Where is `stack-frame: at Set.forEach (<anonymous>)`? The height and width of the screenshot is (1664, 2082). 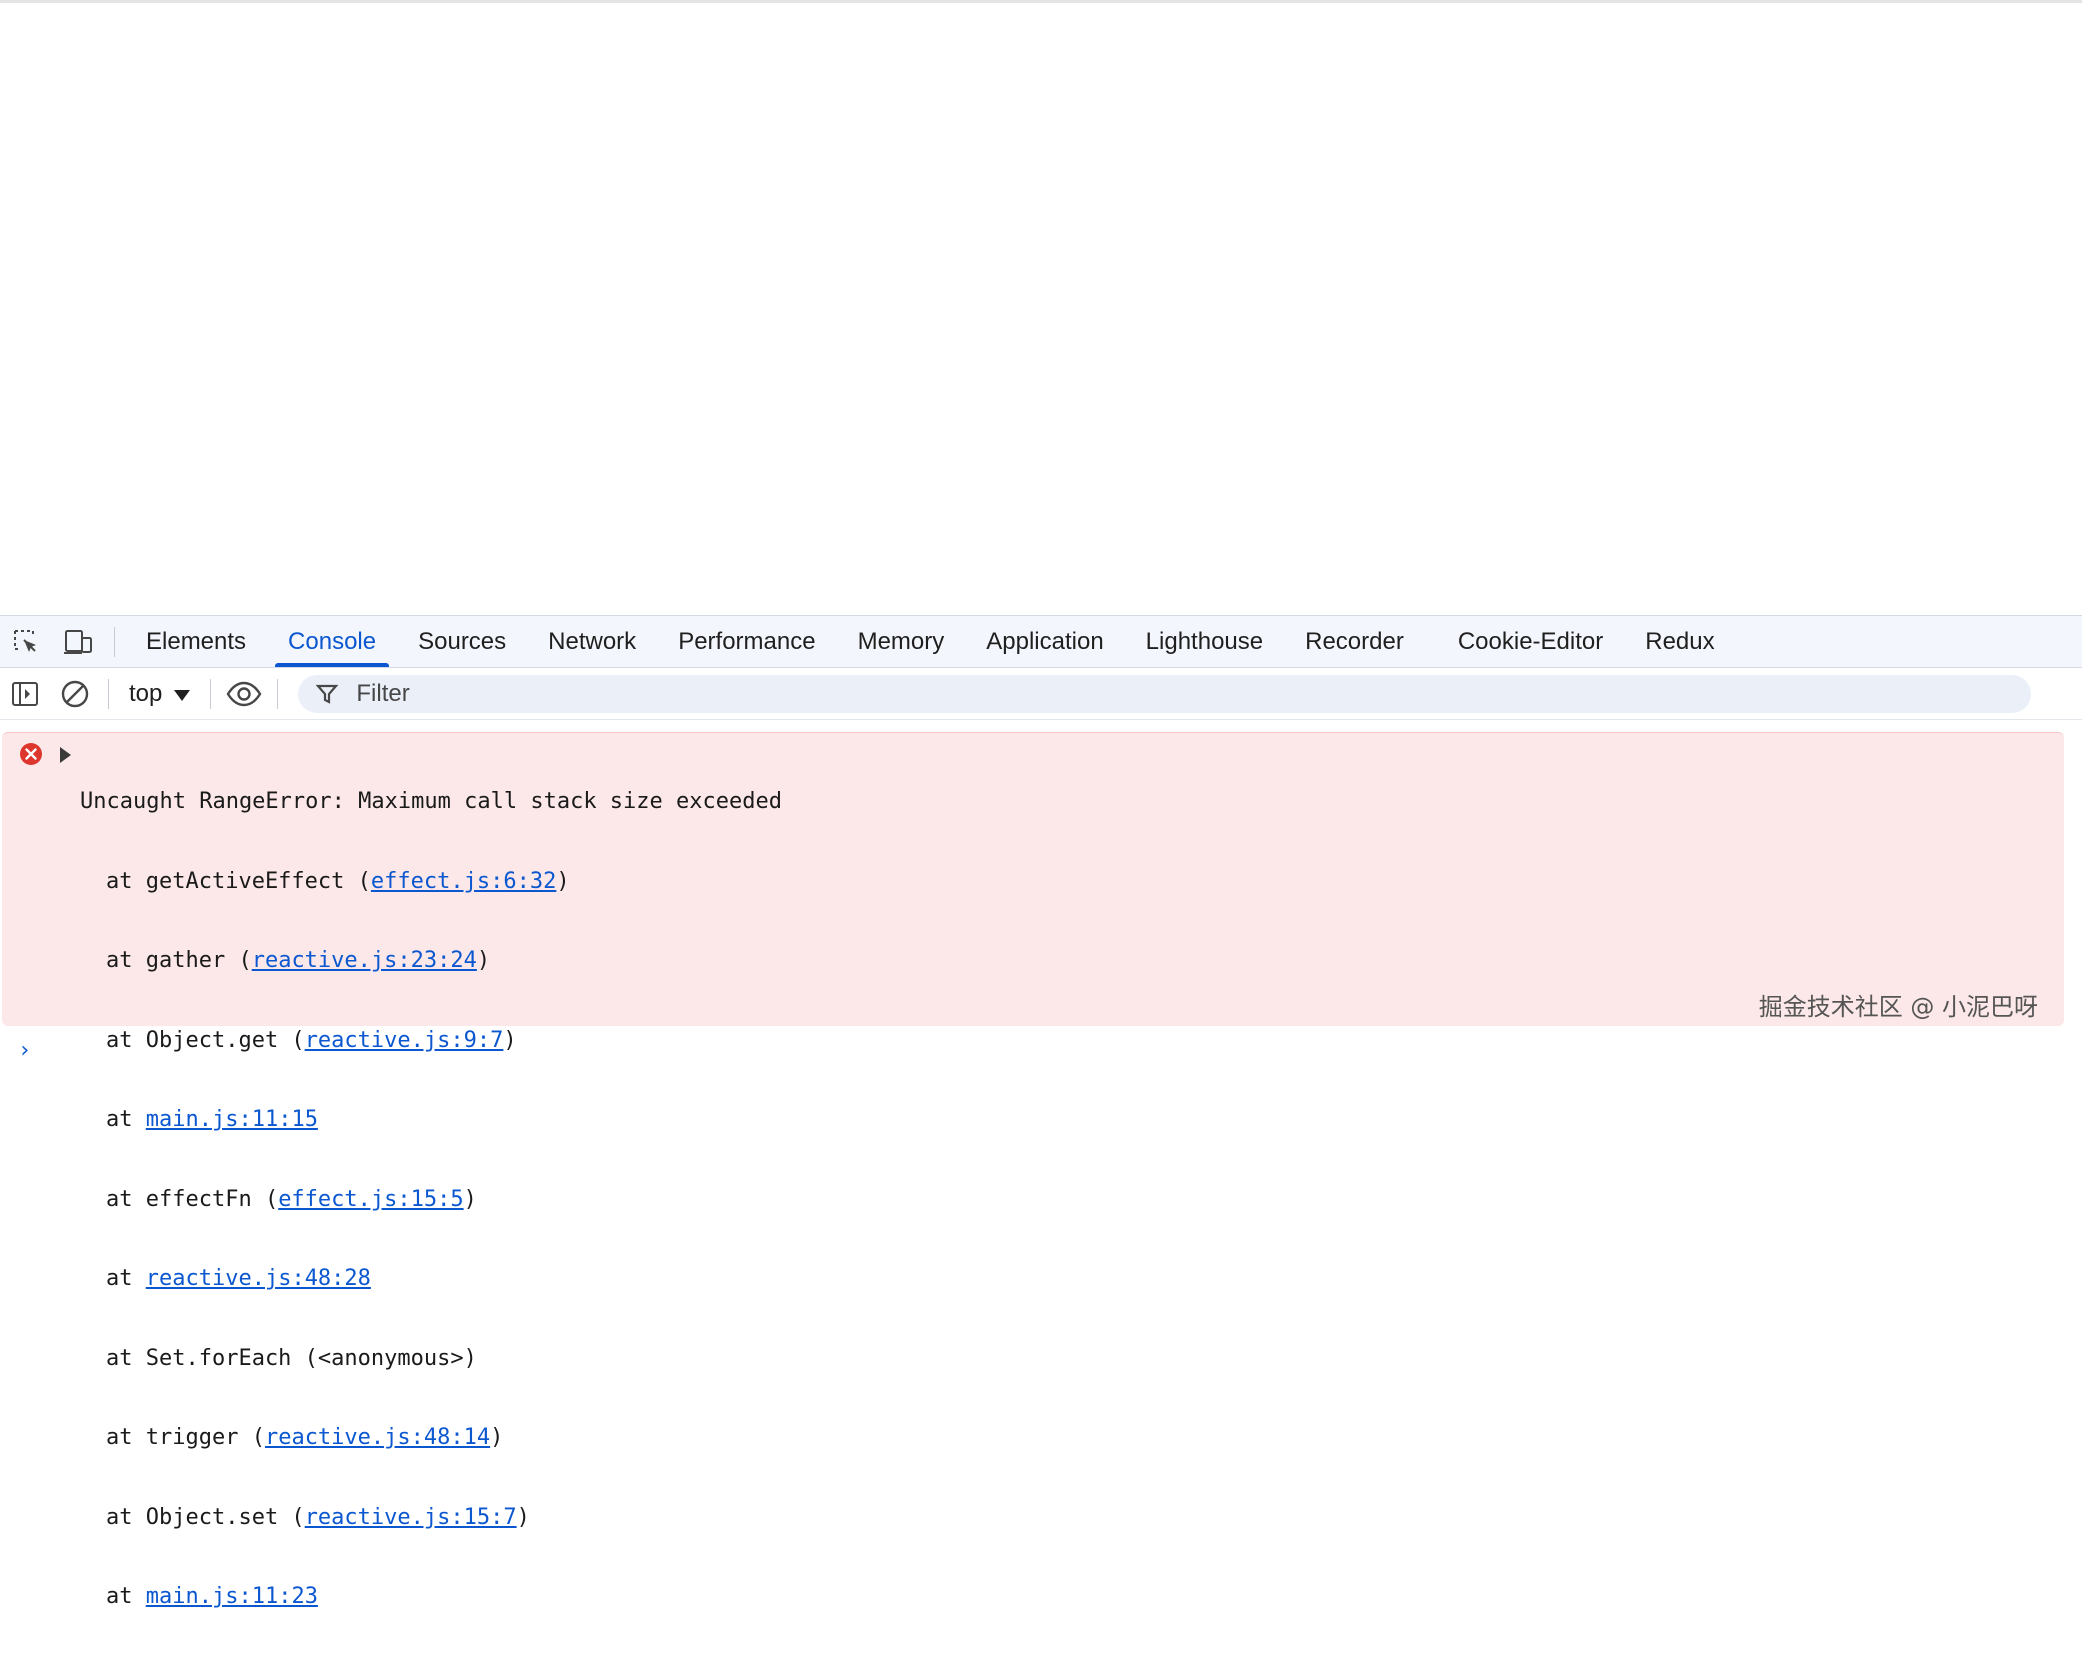 stack-frame: at Set.forEach (<anonymous>) is located at coordinates (431, 1359).